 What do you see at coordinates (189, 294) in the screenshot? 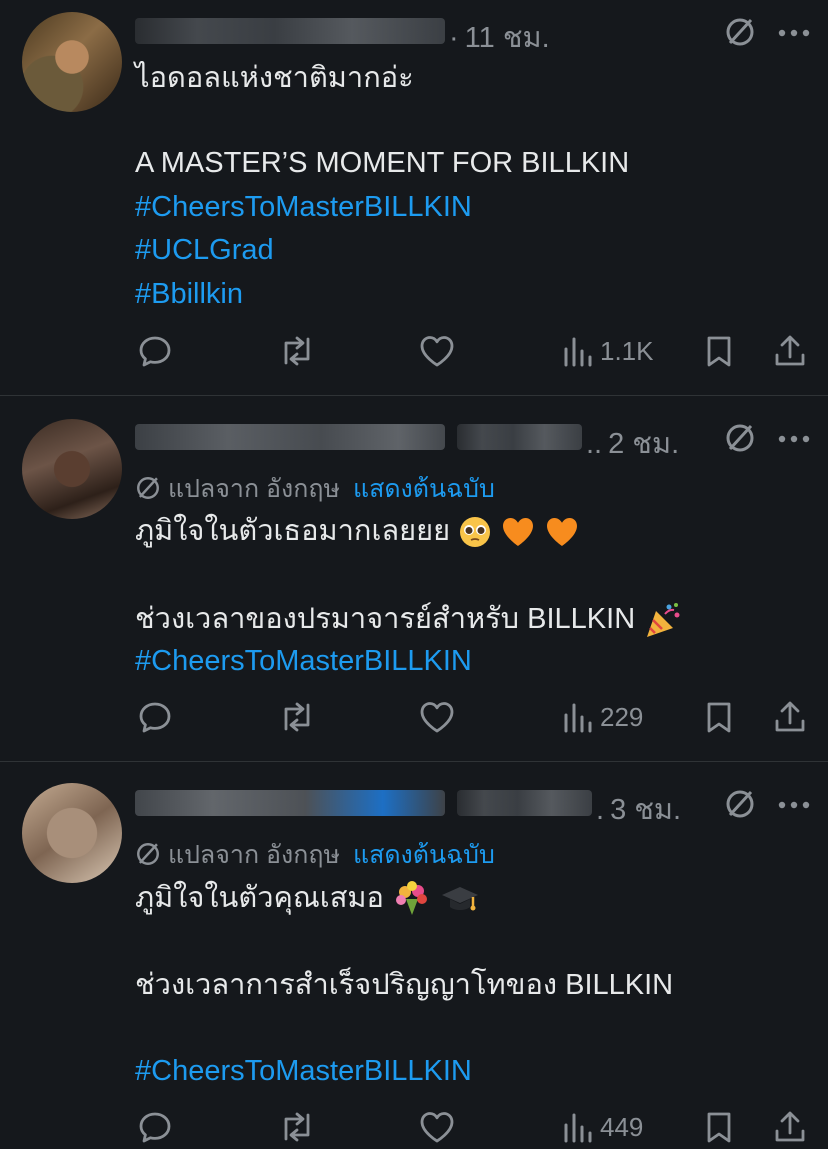
I see `hashtag-link: #Bbillkin` at bounding box center [189, 294].